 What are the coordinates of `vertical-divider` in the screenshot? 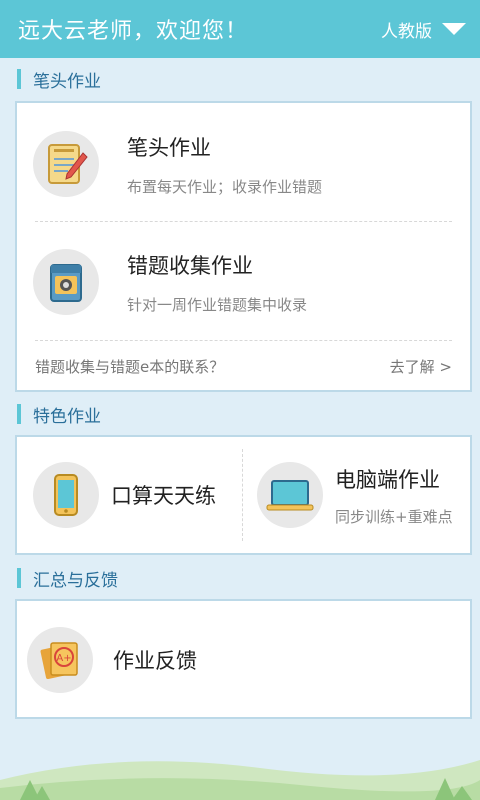 It's located at (242, 495).